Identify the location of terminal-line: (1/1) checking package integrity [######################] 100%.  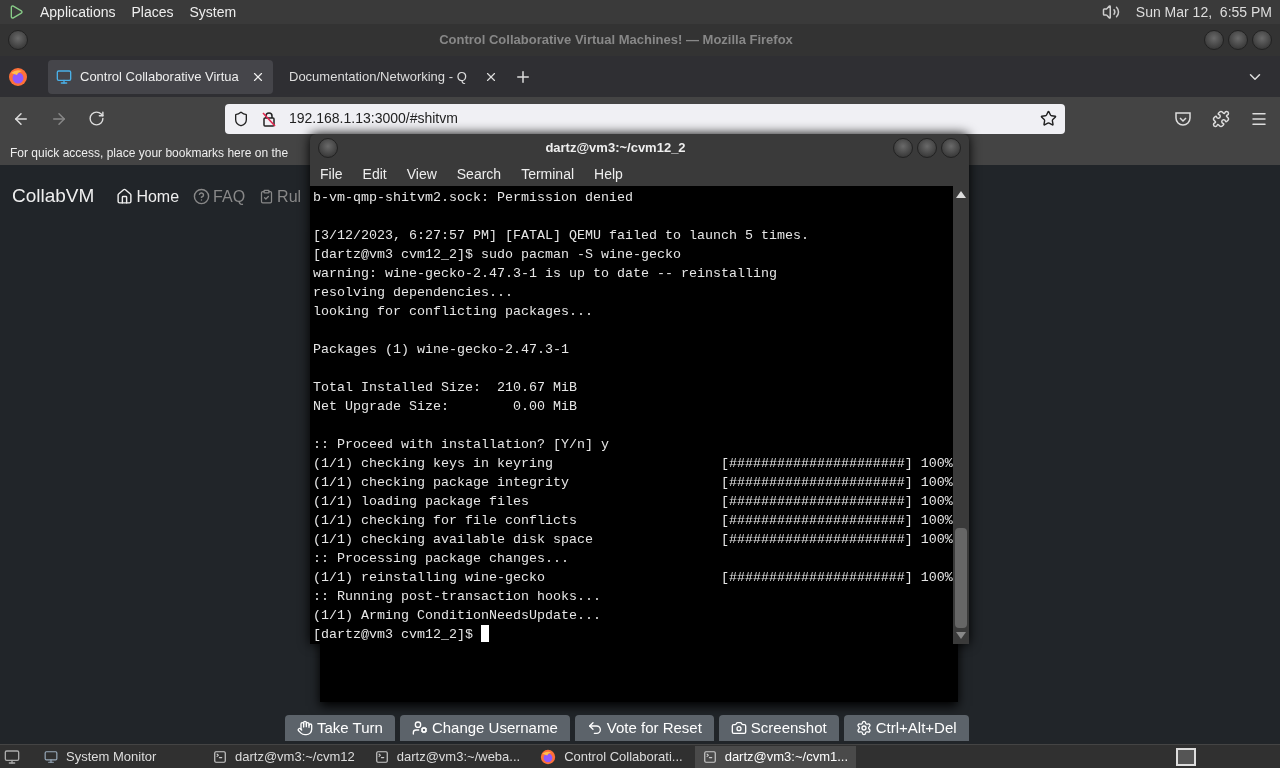
(633, 483).